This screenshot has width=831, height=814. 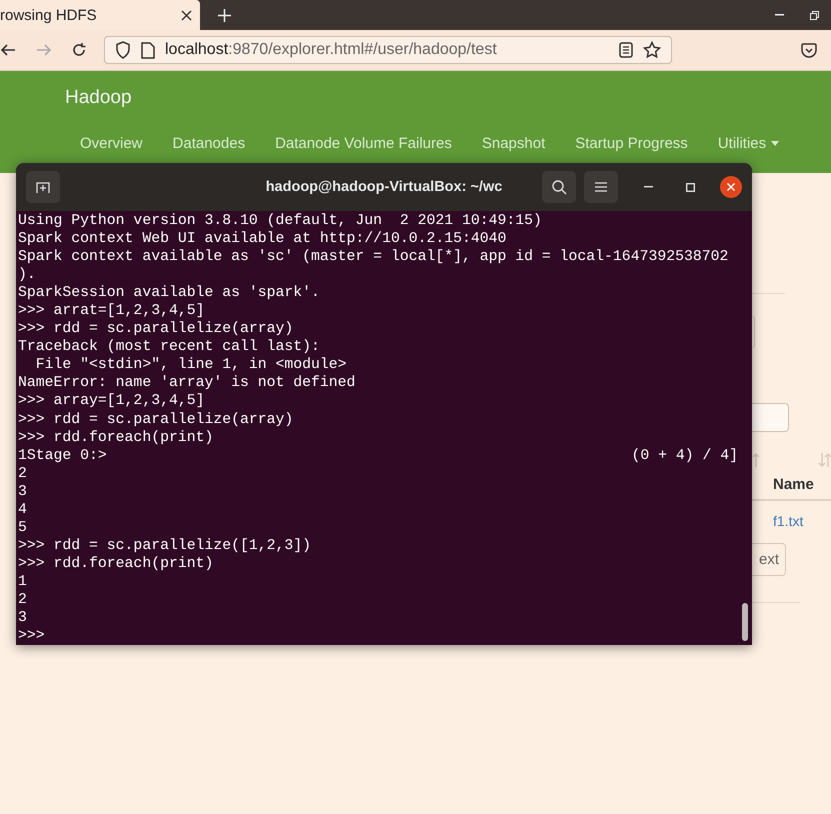 I want to click on search-icon, so click(x=559, y=187).